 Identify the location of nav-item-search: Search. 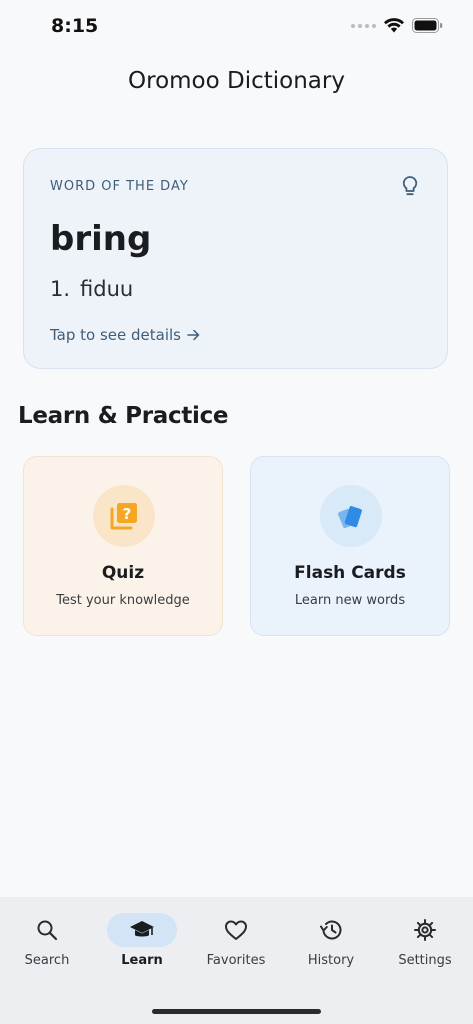
(47, 940).